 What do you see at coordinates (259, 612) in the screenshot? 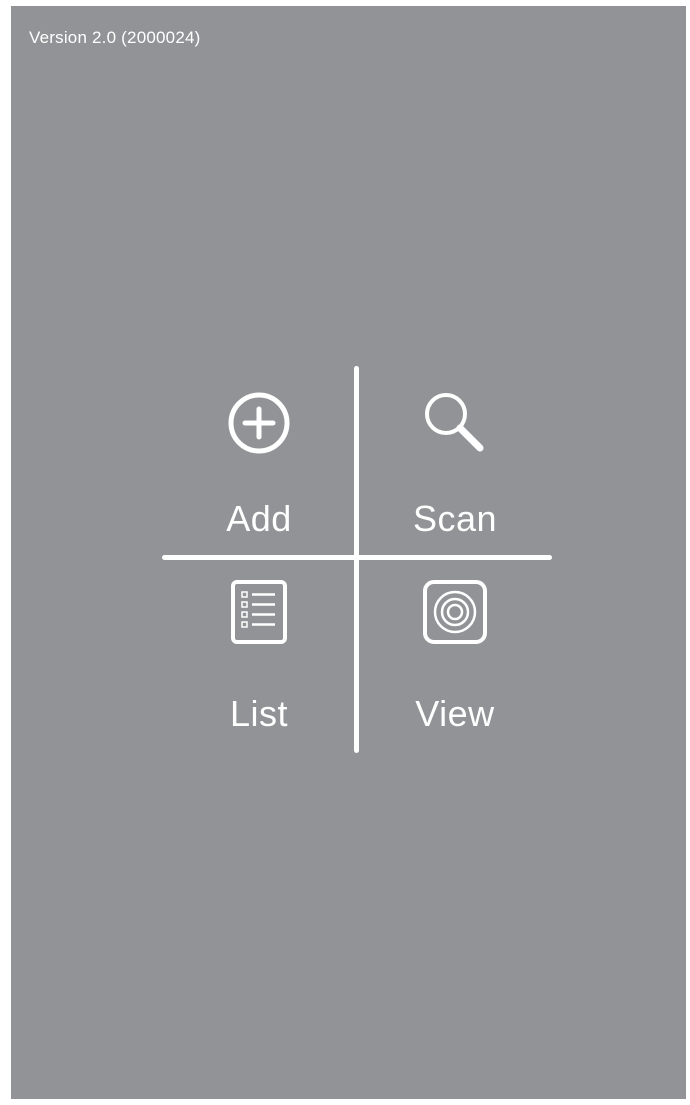
I see `checklist-icon` at bounding box center [259, 612].